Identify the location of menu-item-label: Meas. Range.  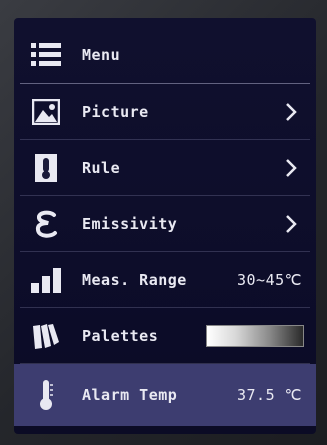
(134, 280).